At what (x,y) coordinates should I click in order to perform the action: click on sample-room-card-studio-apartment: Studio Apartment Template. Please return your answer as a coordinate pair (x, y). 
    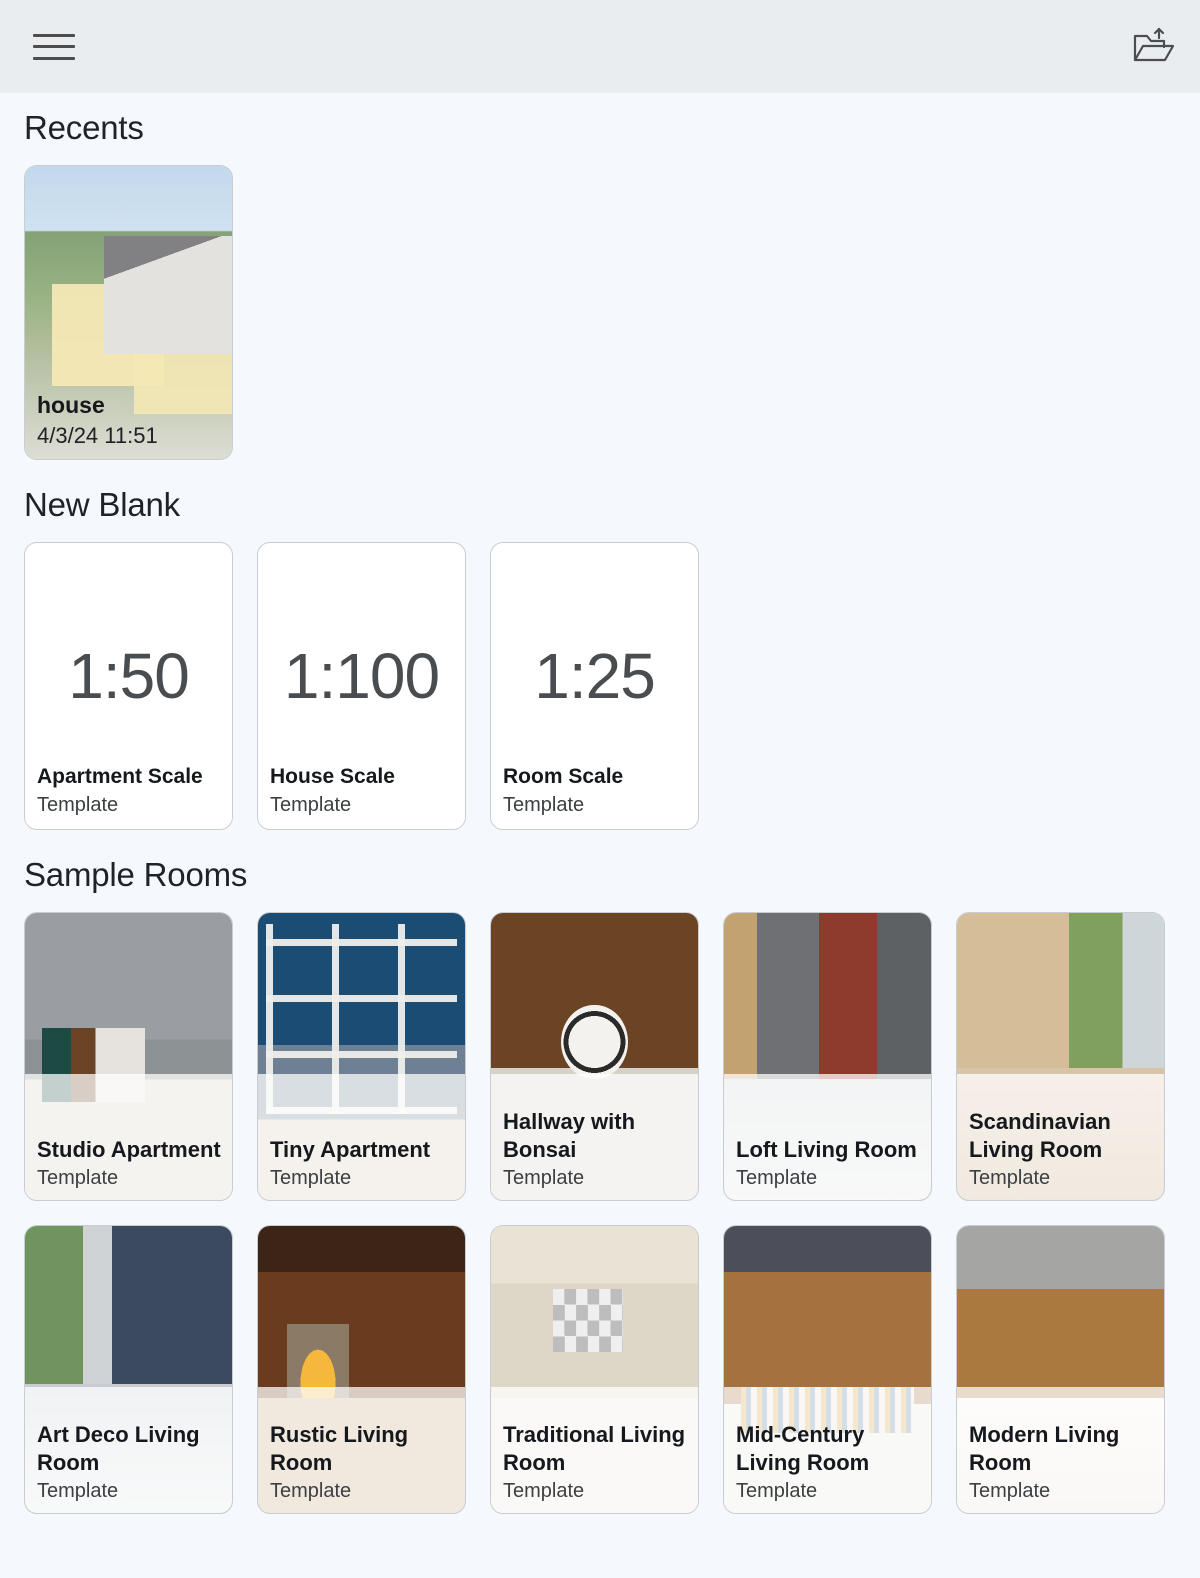
    Looking at the image, I should click on (128, 1056).